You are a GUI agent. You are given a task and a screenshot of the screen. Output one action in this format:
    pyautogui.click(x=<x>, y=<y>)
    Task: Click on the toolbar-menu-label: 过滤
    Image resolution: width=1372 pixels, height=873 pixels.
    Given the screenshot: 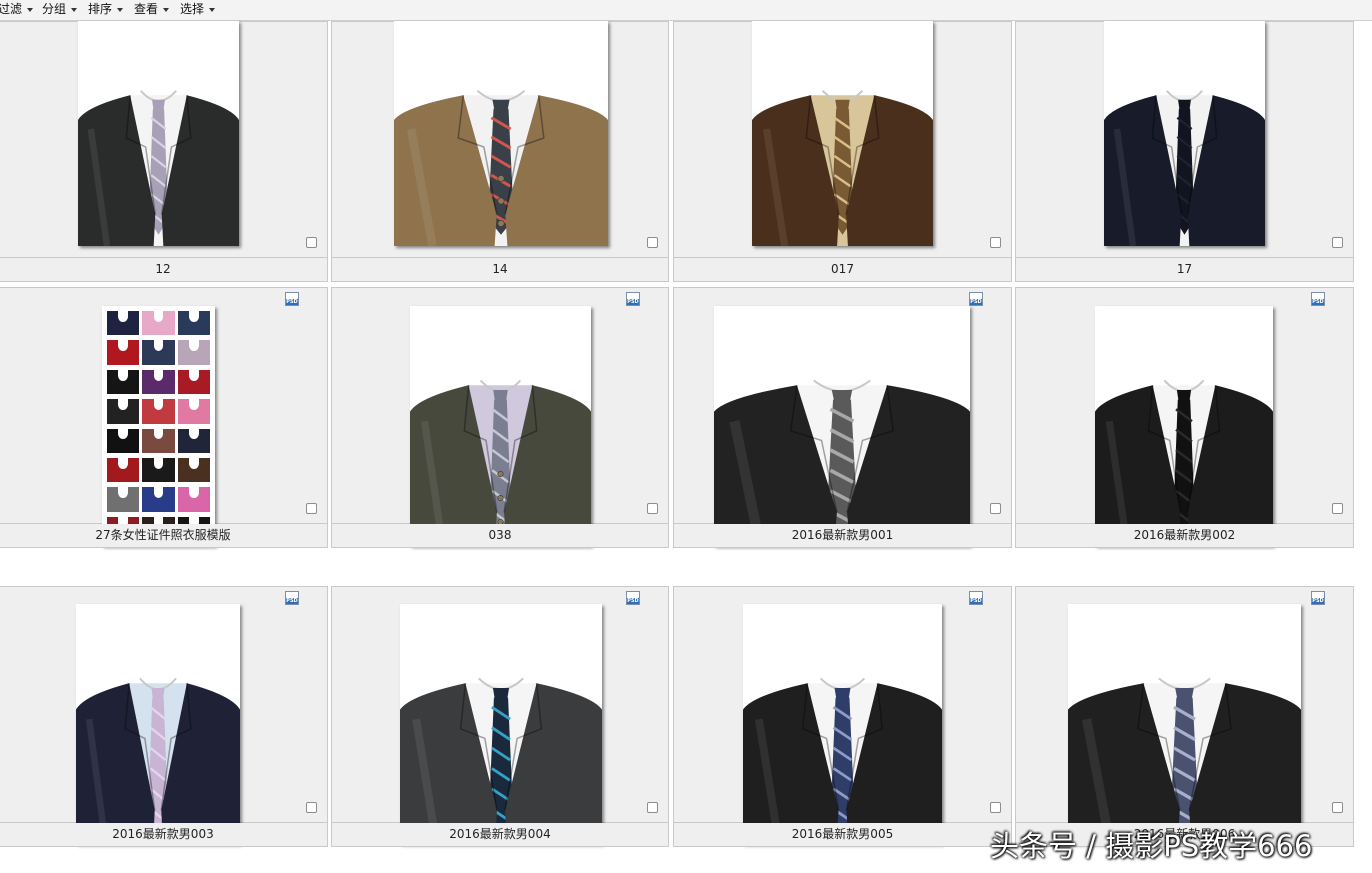 What is the action you would take?
    pyautogui.click(x=11, y=9)
    